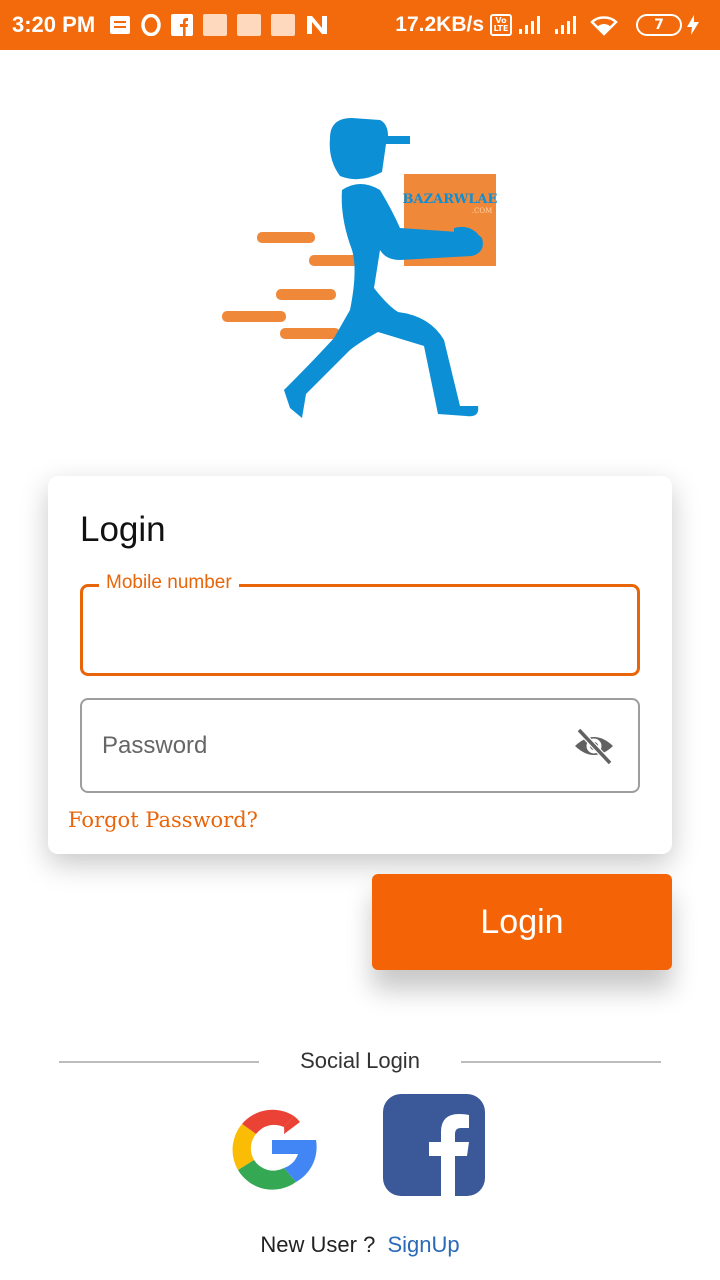 The image size is (720, 1280). I want to click on password-field, so click(360, 745).